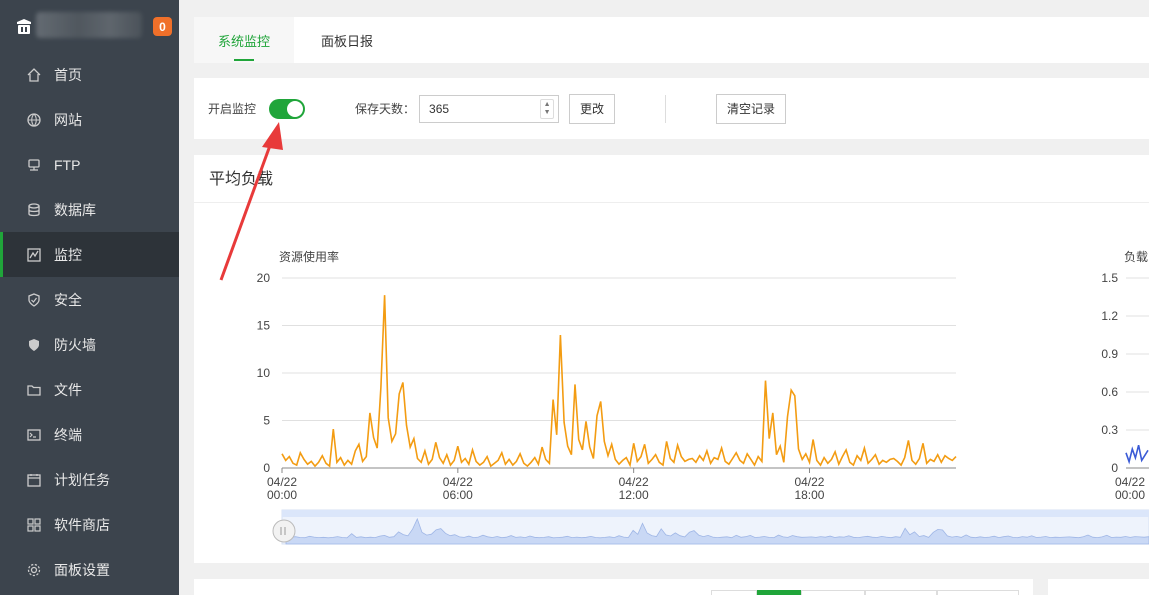  I want to click on sidebar-item-label: 软件商店, so click(82, 524).